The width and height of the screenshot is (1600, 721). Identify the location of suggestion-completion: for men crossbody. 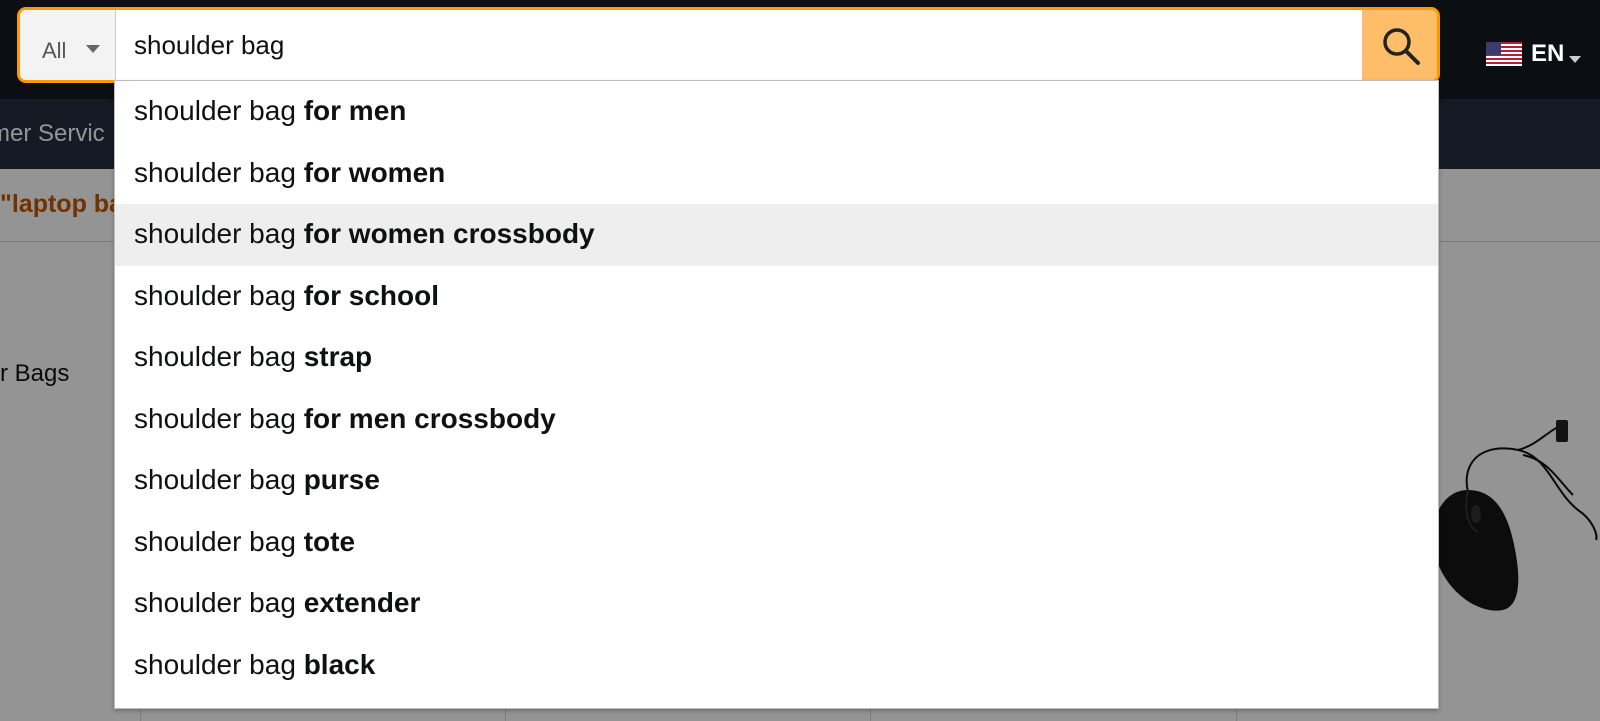
(429, 418).